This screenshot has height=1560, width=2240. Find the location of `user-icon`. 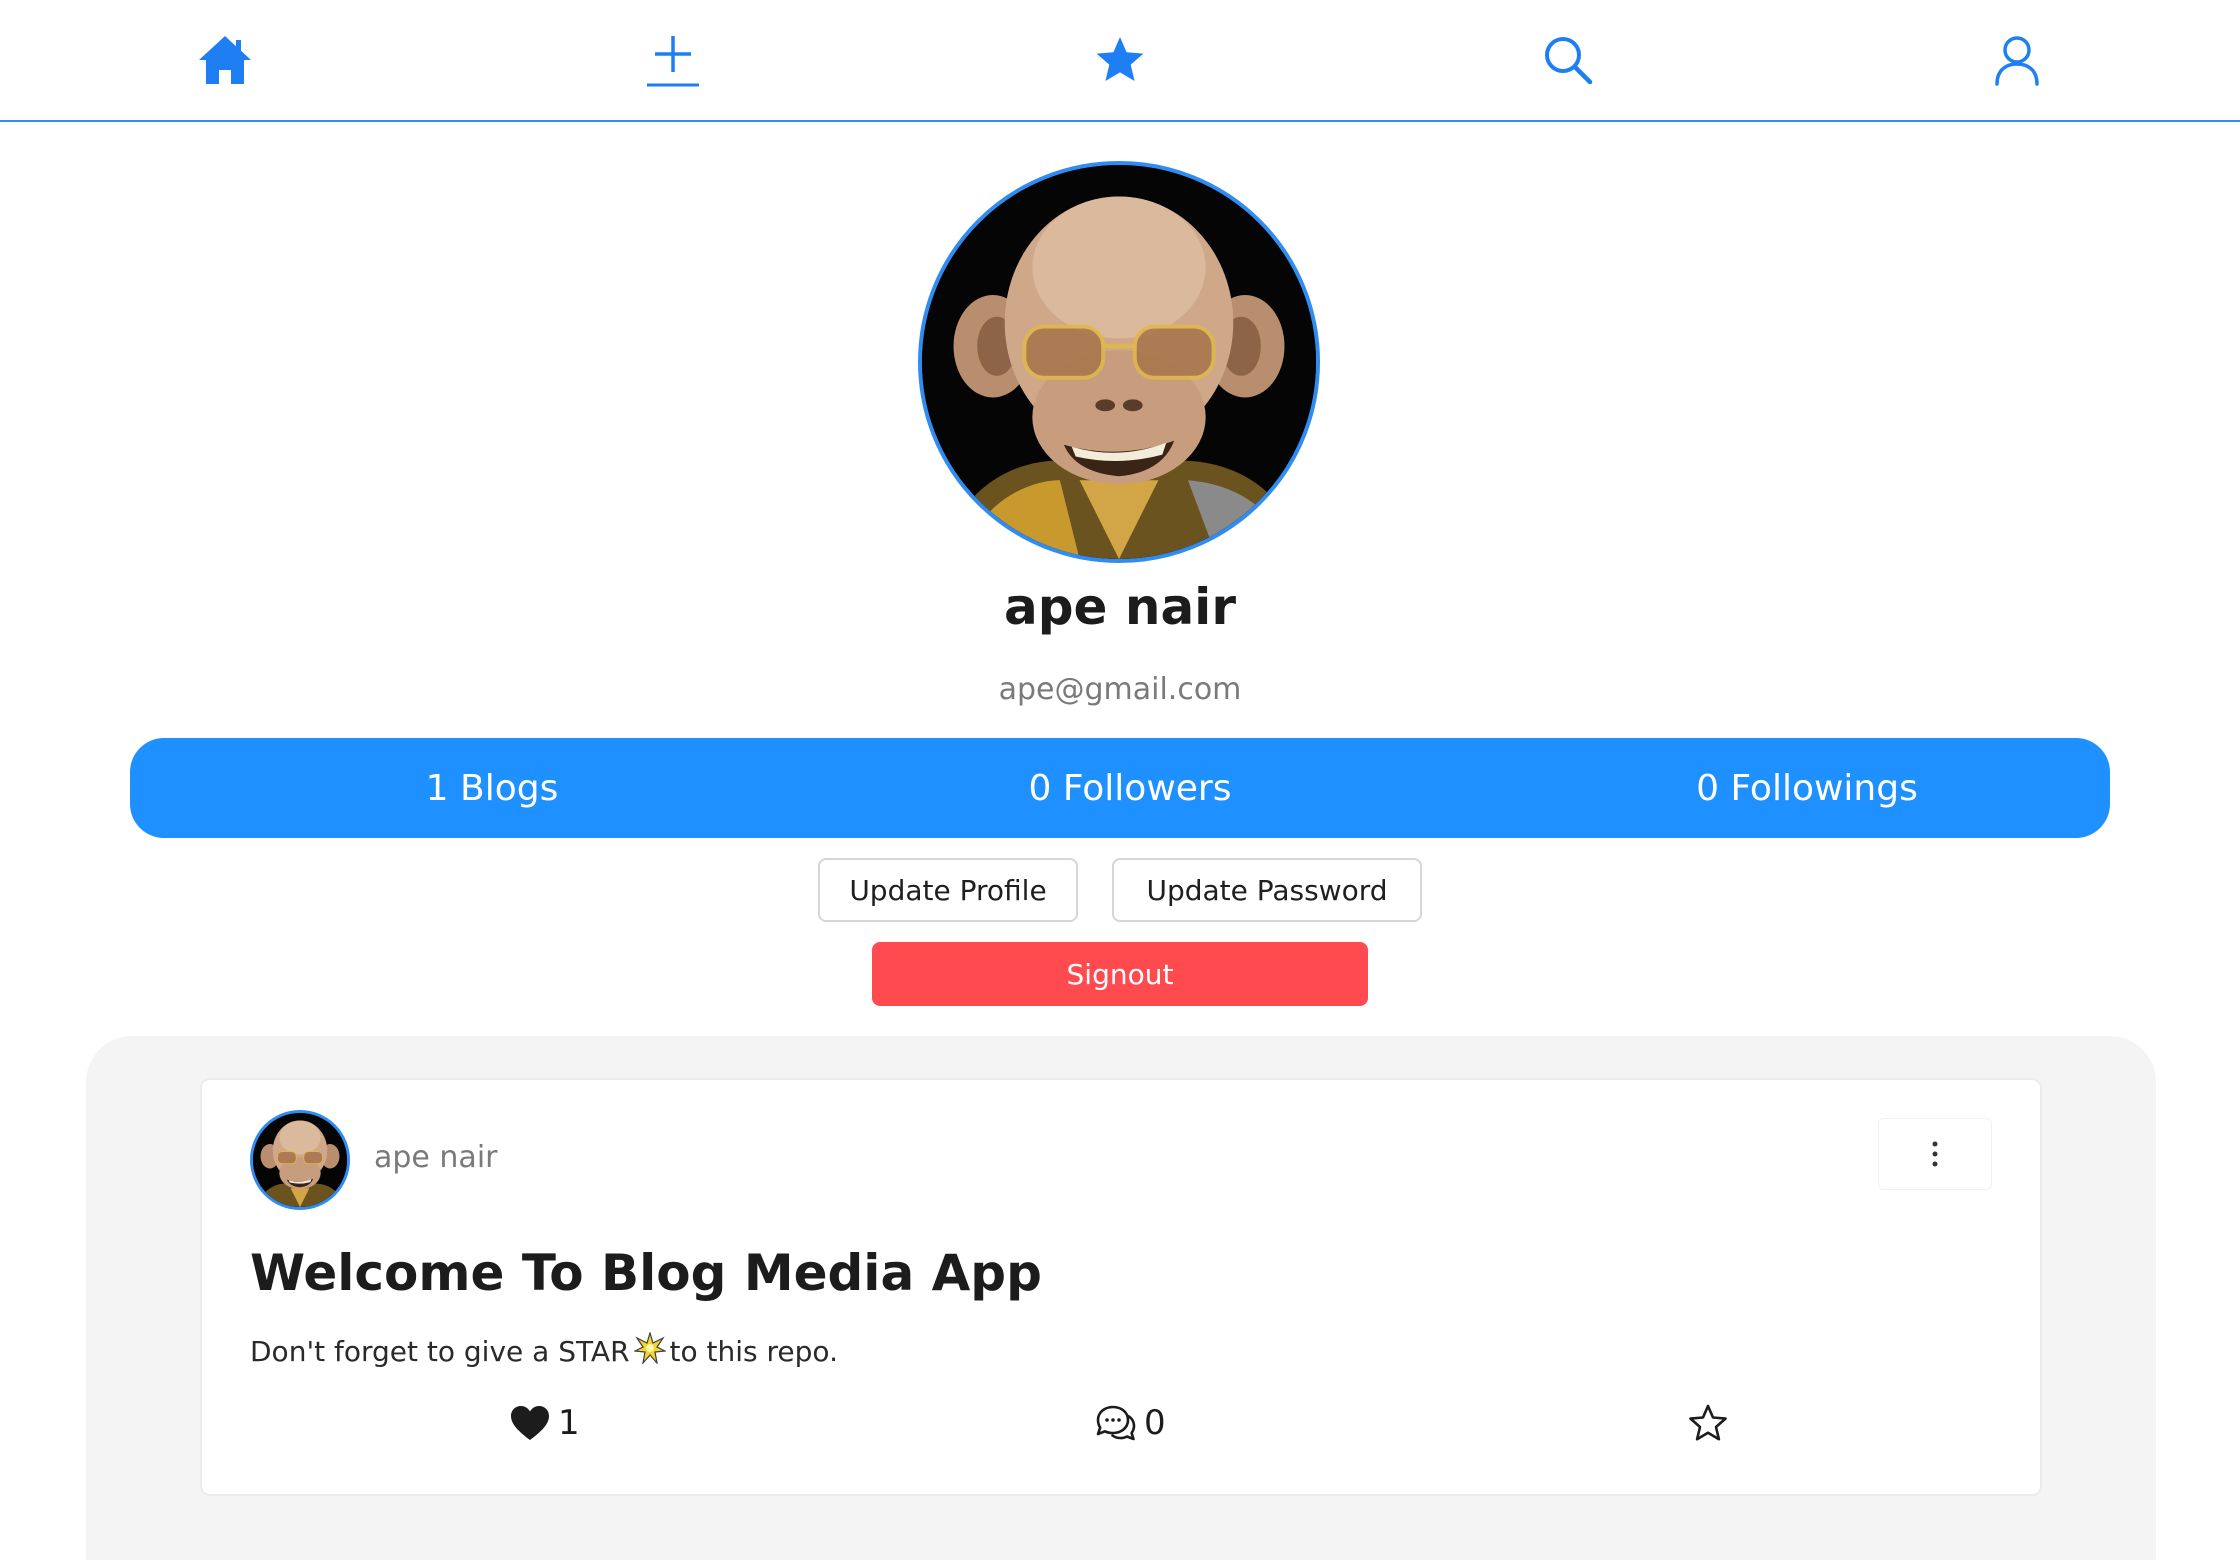

user-icon is located at coordinates (2017, 61).